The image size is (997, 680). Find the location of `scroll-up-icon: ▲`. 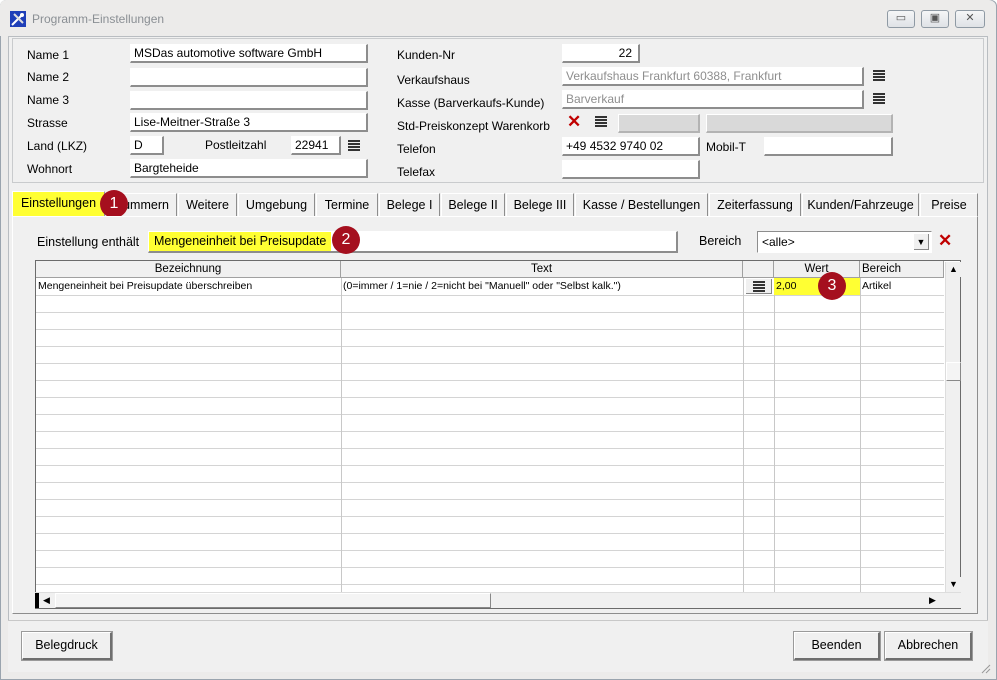

scroll-up-icon: ▲ is located at coordinates (953, 269).